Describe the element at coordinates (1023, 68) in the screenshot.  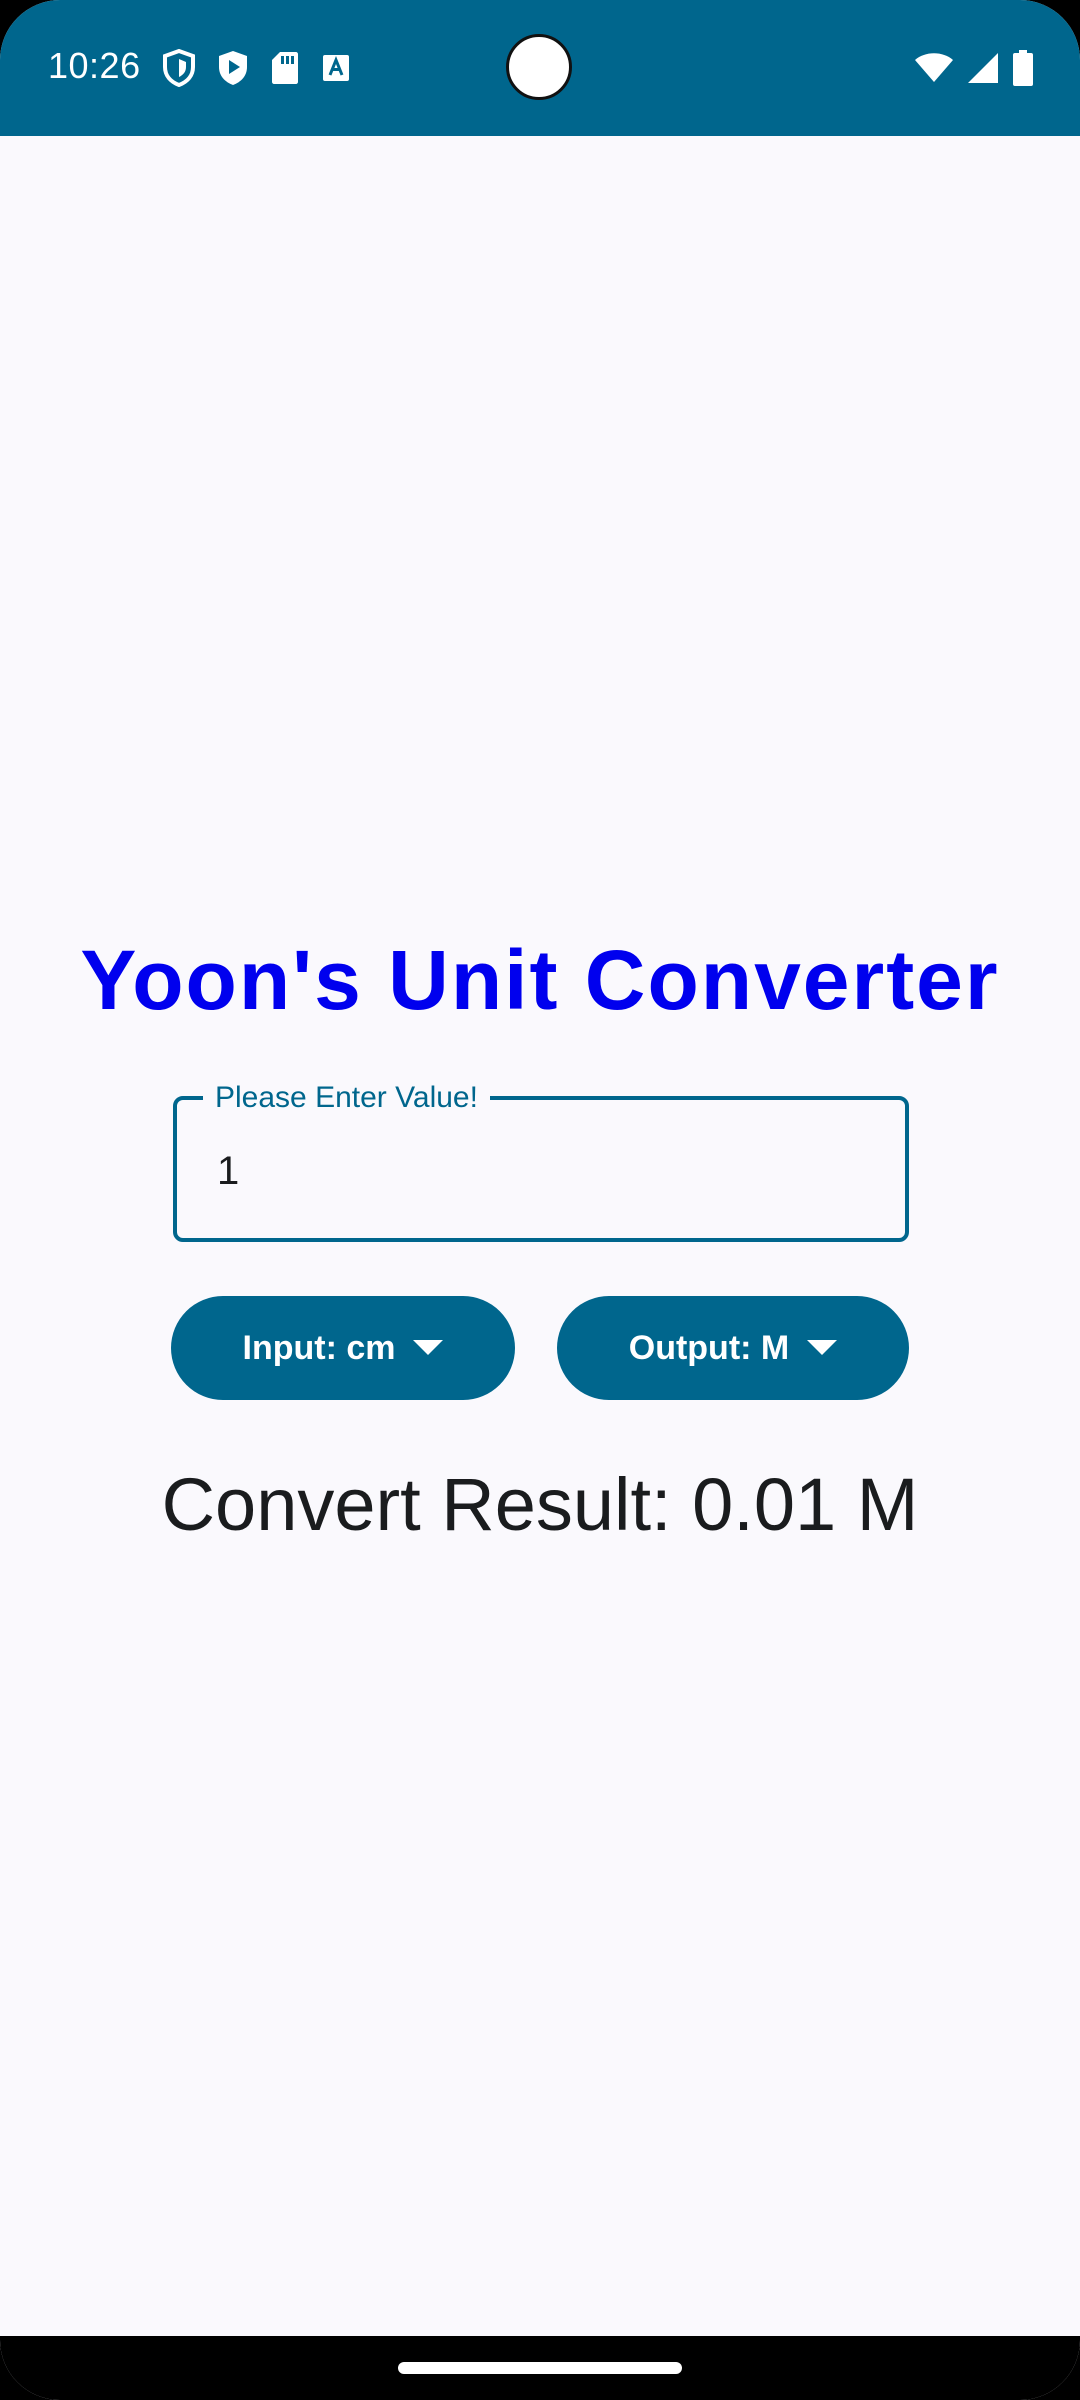
I see `battery-icon` at that location.